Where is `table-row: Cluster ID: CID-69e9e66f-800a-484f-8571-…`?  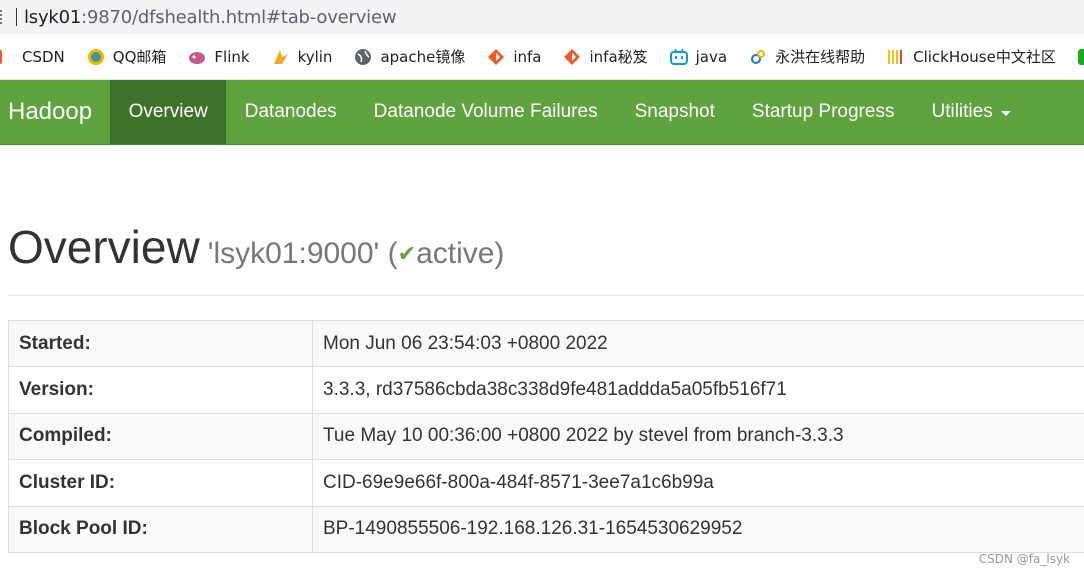 table-row: Cluster ID: CID-69e9e66f-800a-484f-8571-… is located at coordinates (546, 483).